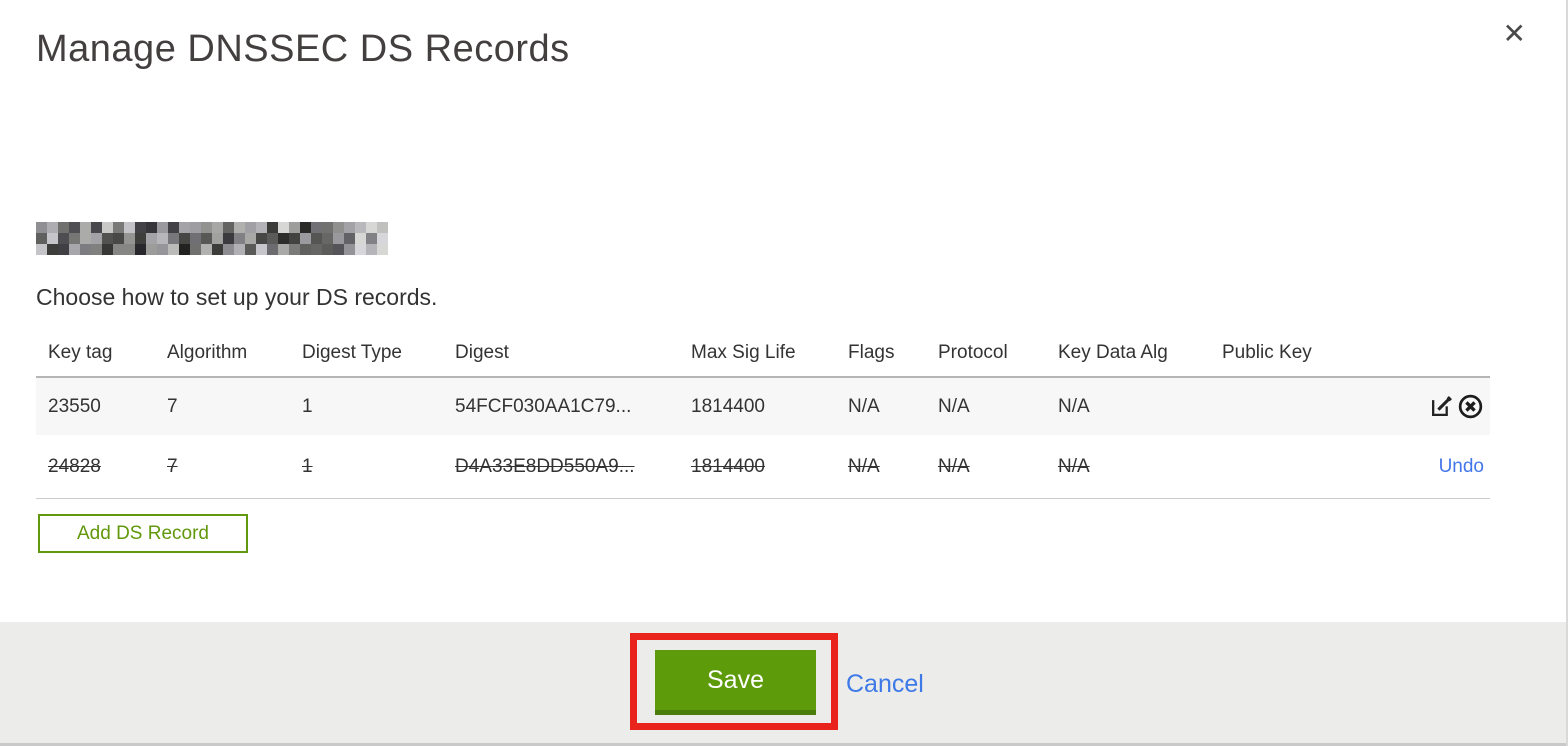 This screenshot has height=746, width=1568. I want to click on col-header-digest: Digest, so click(482, 352).